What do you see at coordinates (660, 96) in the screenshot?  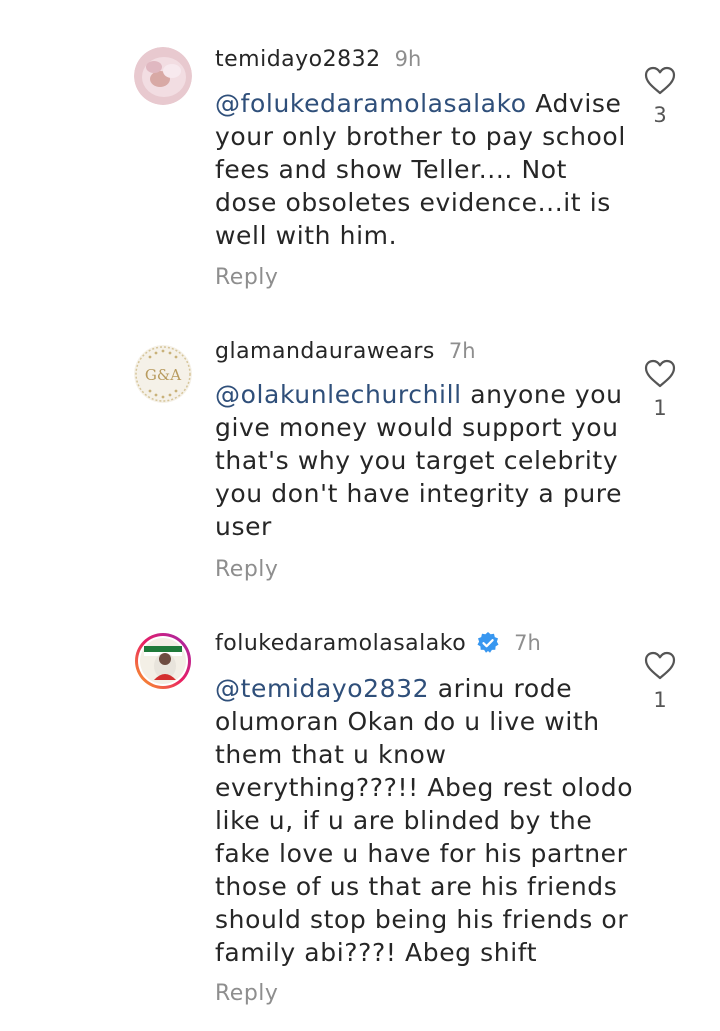 I see `like-control: 3` at bounding box center [660, 96].